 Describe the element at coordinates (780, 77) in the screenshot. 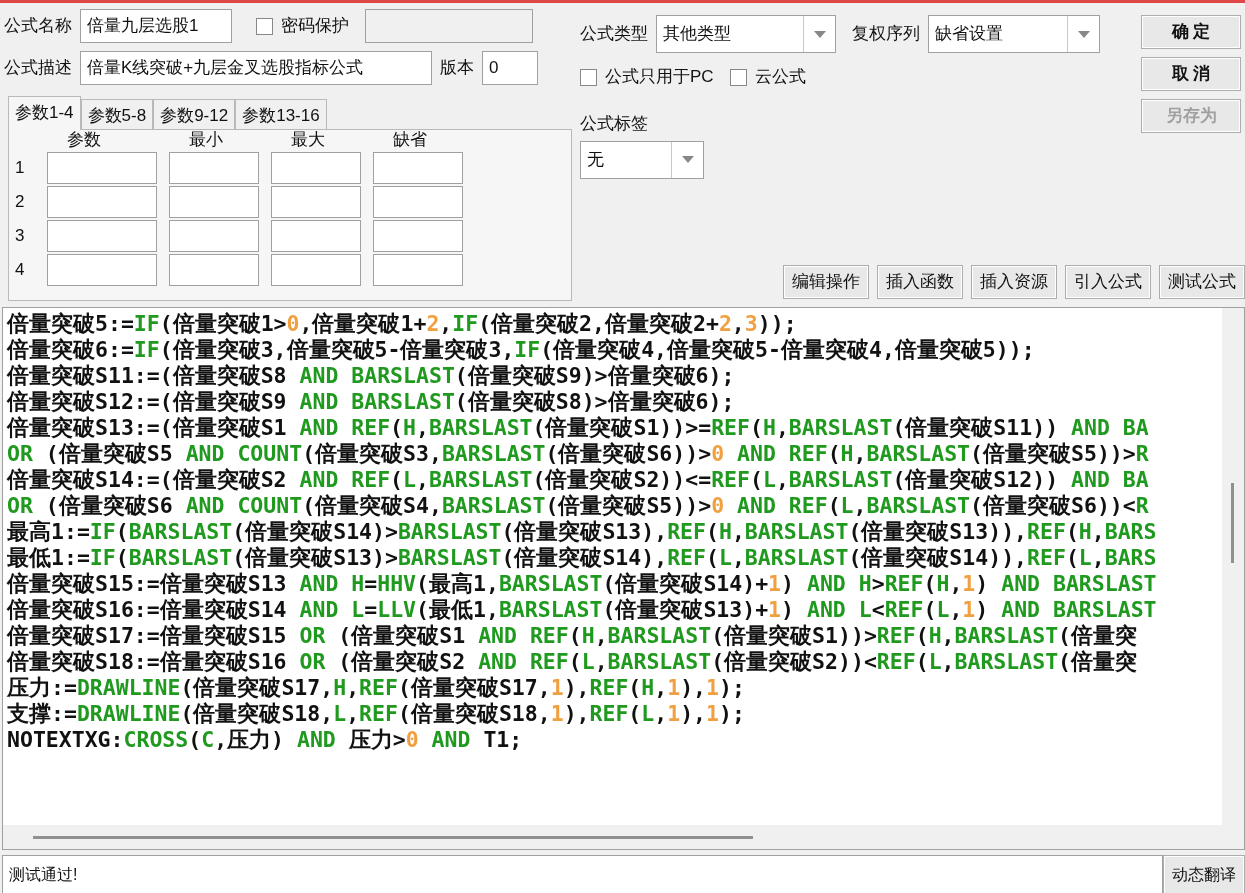

I see `checkbox-label: 云公式` at that location.